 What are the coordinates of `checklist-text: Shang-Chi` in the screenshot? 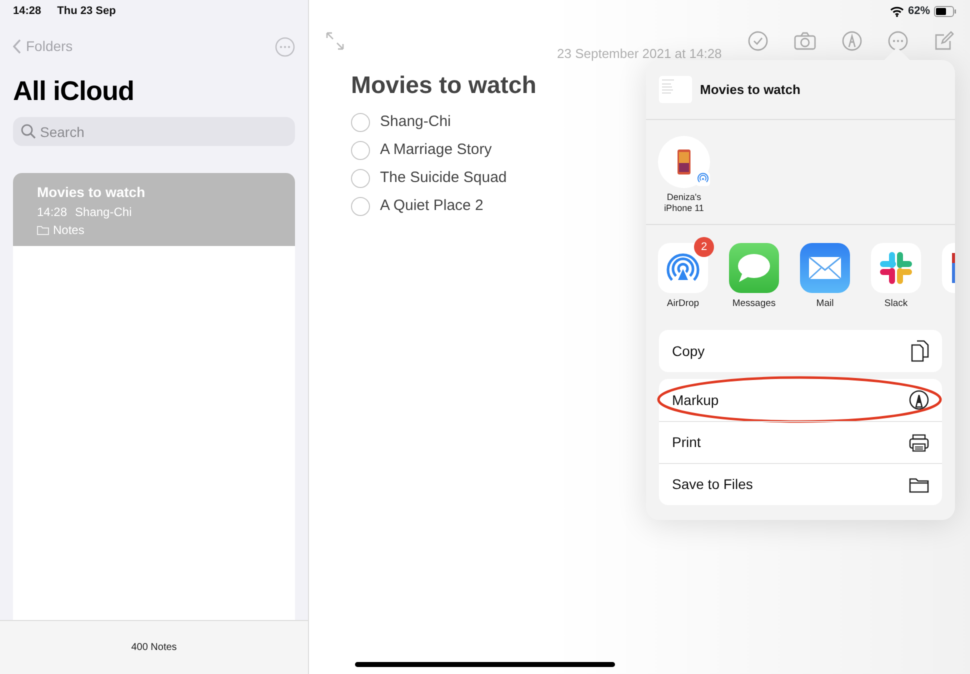 It's located at (415, 122).